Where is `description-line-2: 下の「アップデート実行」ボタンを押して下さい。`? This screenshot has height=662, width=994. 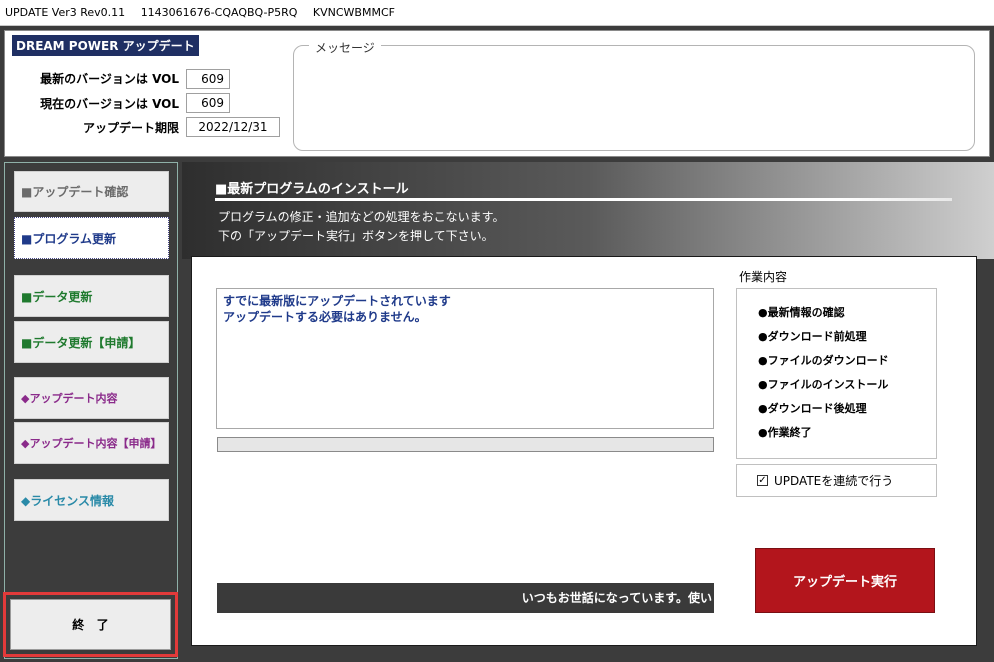
description-line-2: 下の「アップデート実行」ボタンを押して下さい。 is located at coordinates (356, 236).